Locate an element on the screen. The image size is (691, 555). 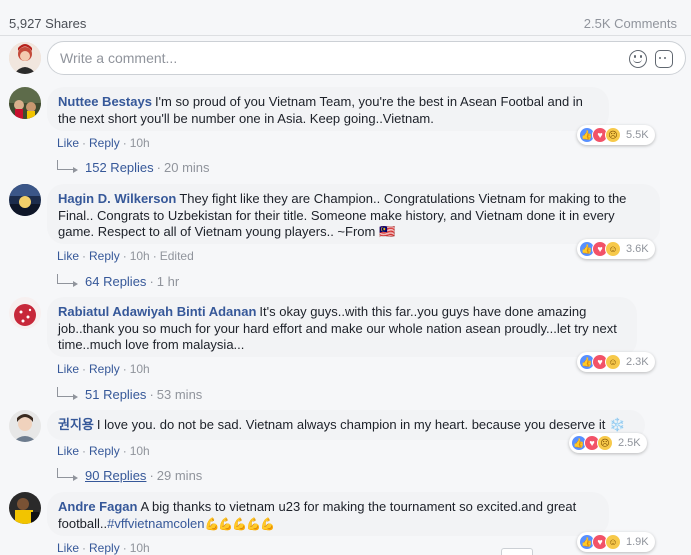
comment-actions: Like · Reply · 10h · Edited is located at coordinates (125, 256).